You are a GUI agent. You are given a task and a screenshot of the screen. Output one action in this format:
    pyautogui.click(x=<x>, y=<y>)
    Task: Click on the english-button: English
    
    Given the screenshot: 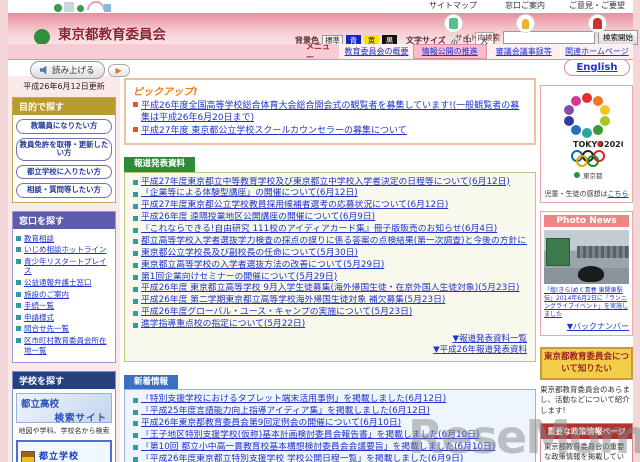 What is the action you would take?
    pyautogui.click(x=597, y=67)
    